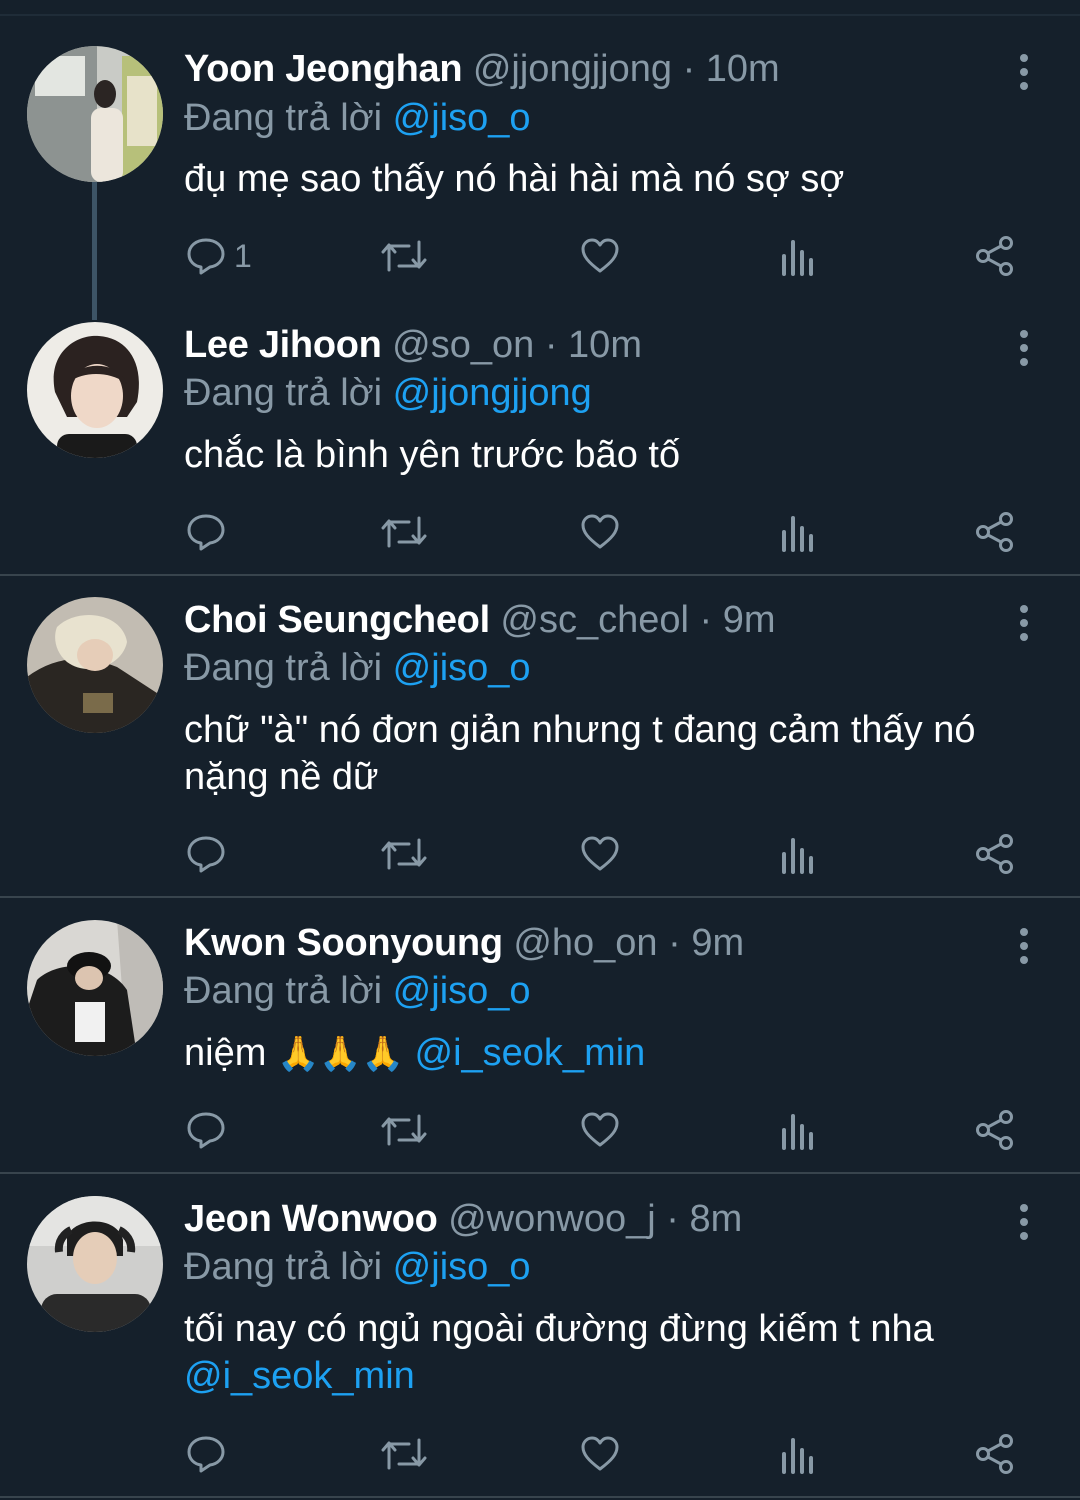 The height and width of the screenshot is (1500, 1080). I want to click on author-handle: @wonwoo_j, so click(552, 1219).